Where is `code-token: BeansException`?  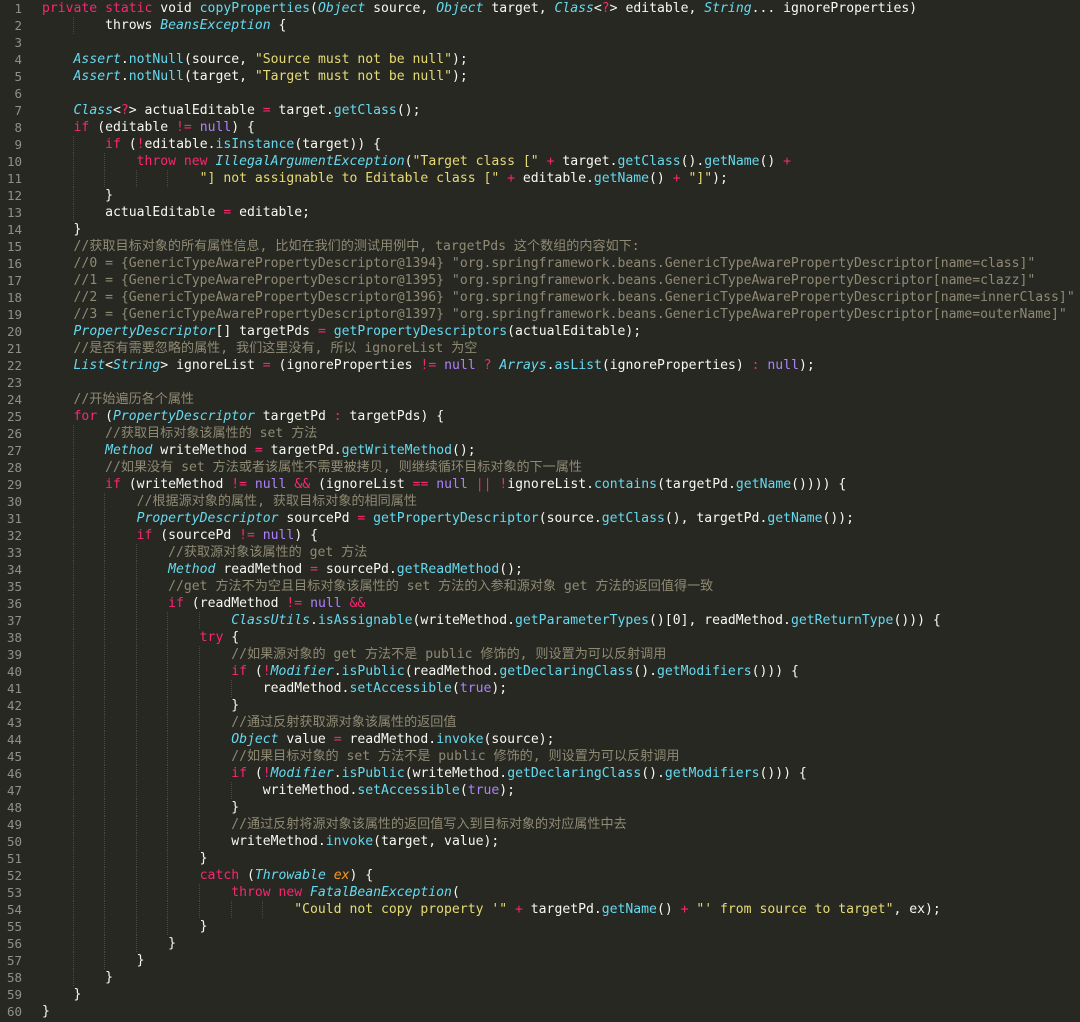
code-token: BeansException is located at coordinates (215, 25).